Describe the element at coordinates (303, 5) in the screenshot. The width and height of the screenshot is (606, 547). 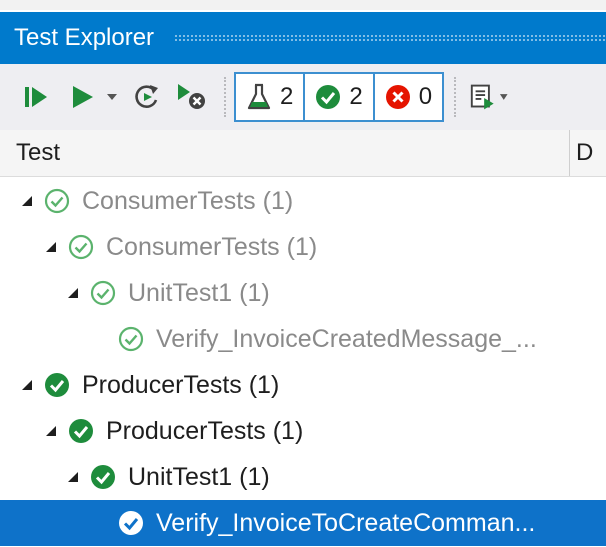
I see `window-top-strip` at that location.